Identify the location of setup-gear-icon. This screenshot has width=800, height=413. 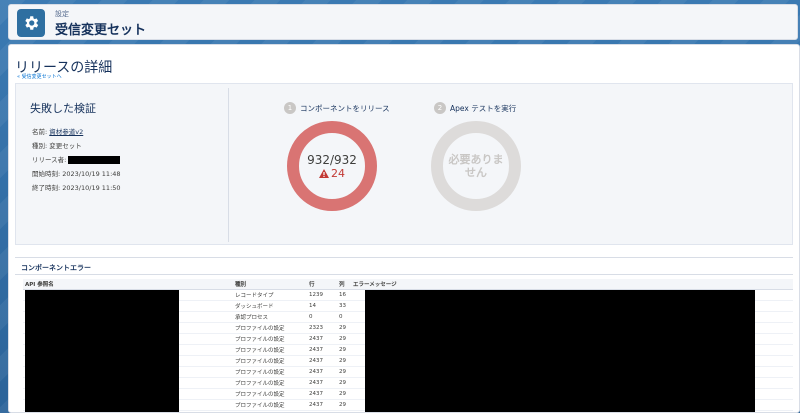
(31, 23).